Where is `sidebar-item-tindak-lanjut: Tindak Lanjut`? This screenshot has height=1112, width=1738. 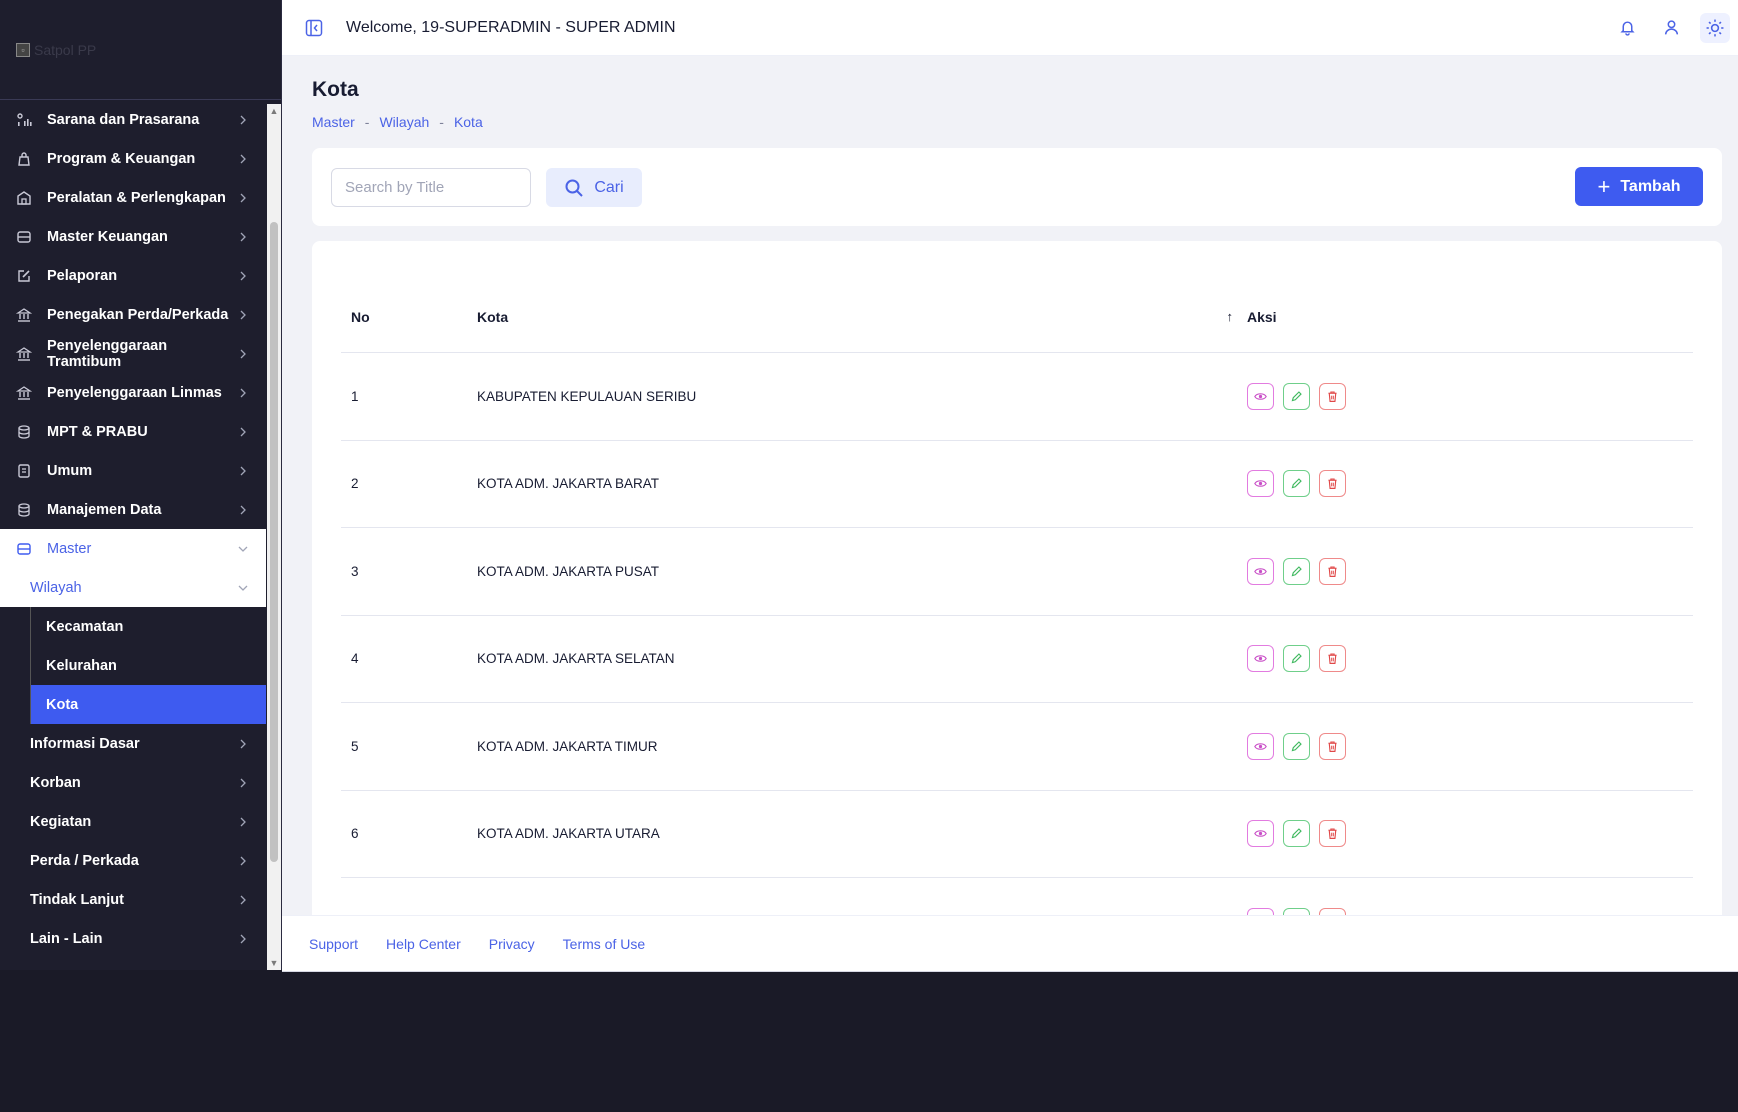 sidebar-item-tindak-lanjut: Tindak Lanjut is located at coordinates (133, 899).